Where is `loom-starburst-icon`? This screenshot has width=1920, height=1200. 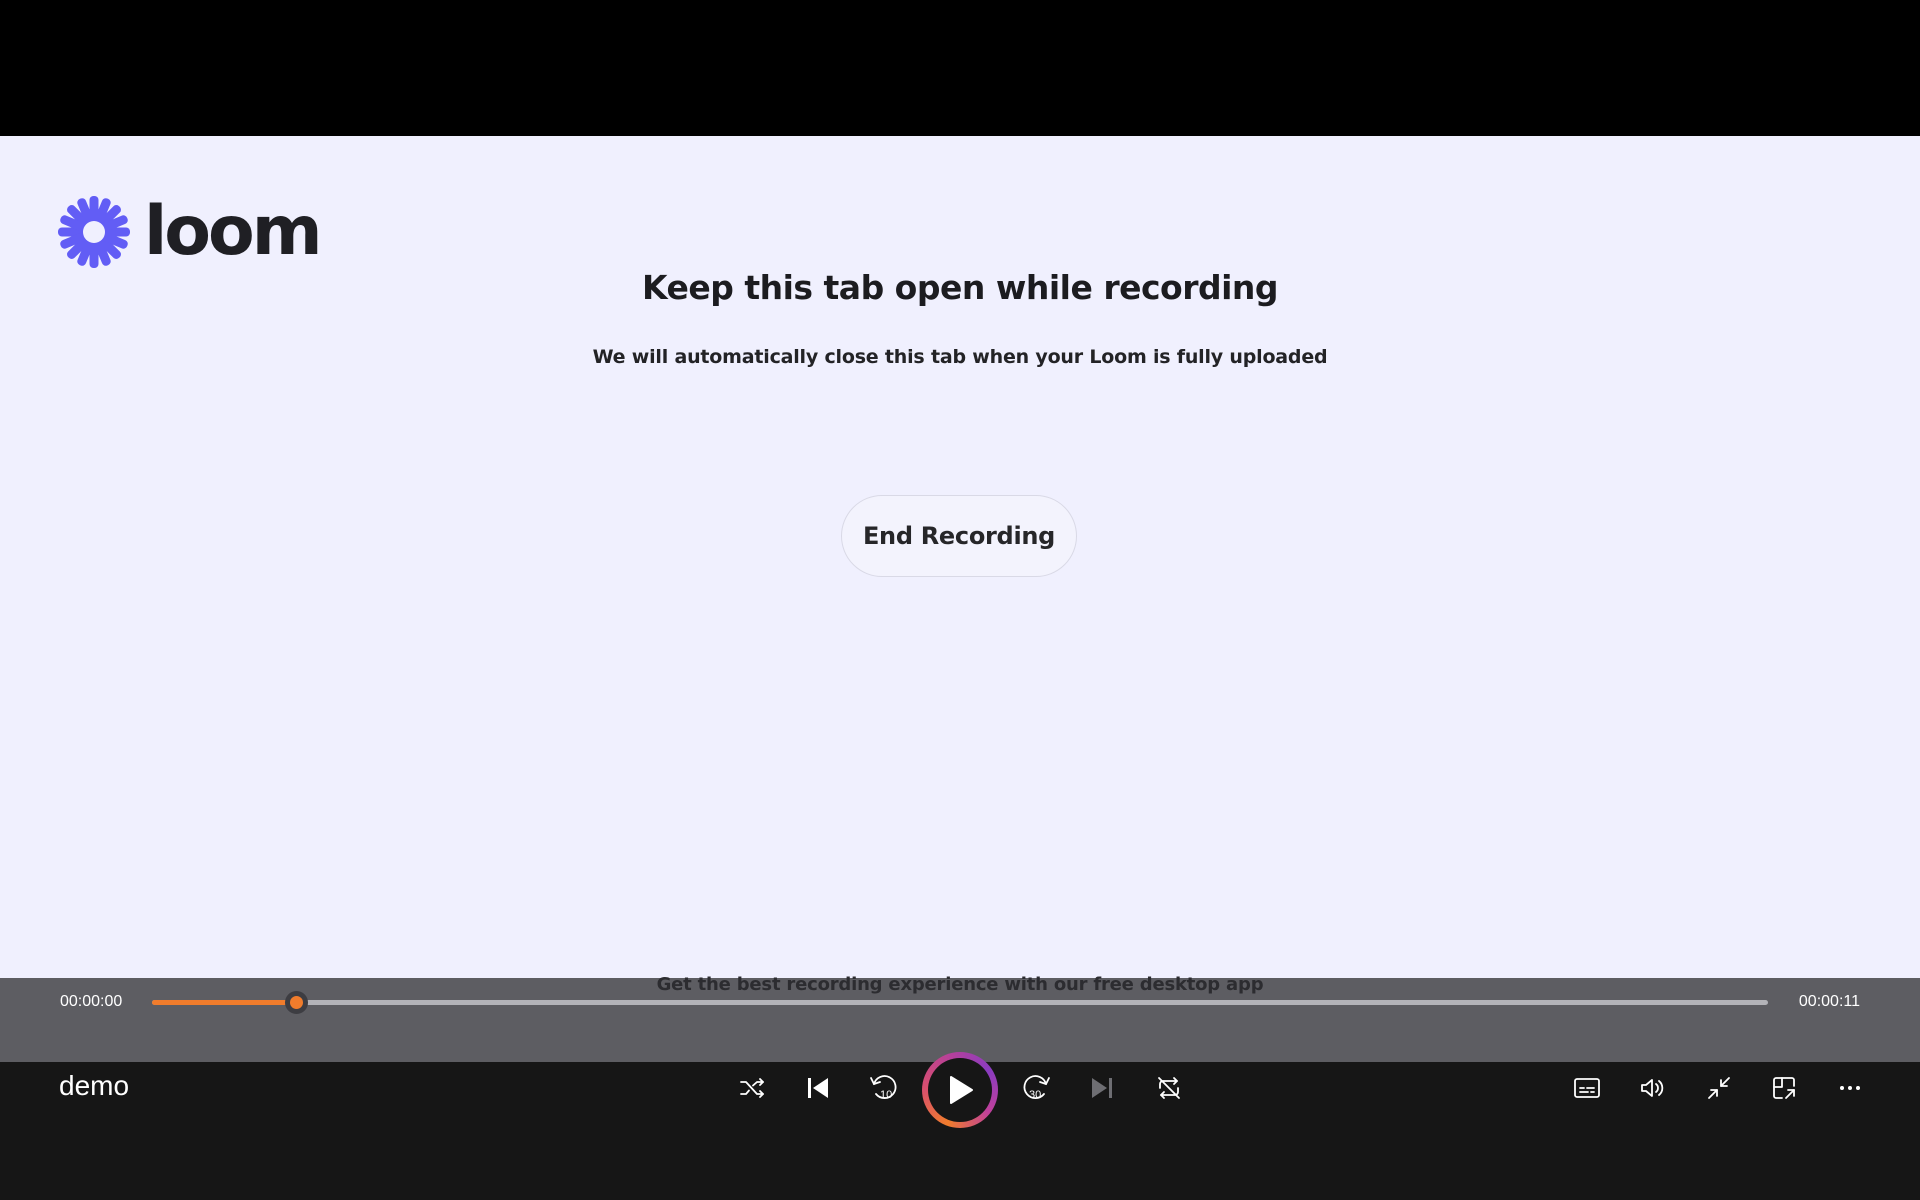
loom-starburst-icon is located at coordinates (94, 232).